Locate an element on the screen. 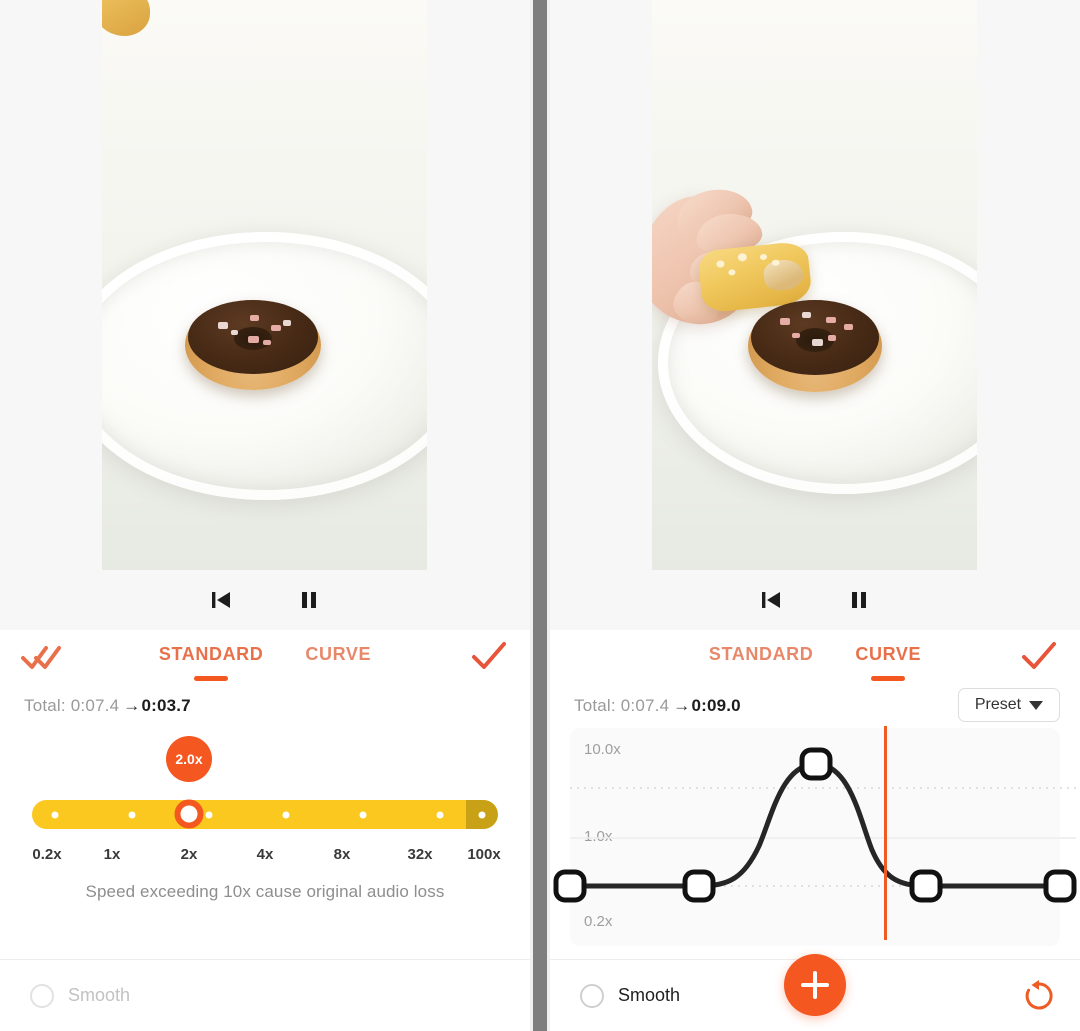  mode-tabs-right: STANDARD CURVE is located at coordinates (815, 661).